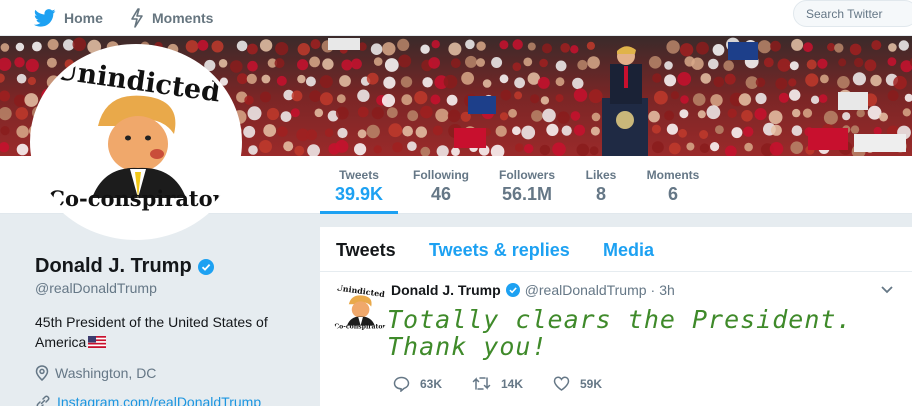 The height and width of the screenshot is (406, 912). Describe the element at coordinates (591, 383) in the screenshot. I see `like-count: 59K` at that location.